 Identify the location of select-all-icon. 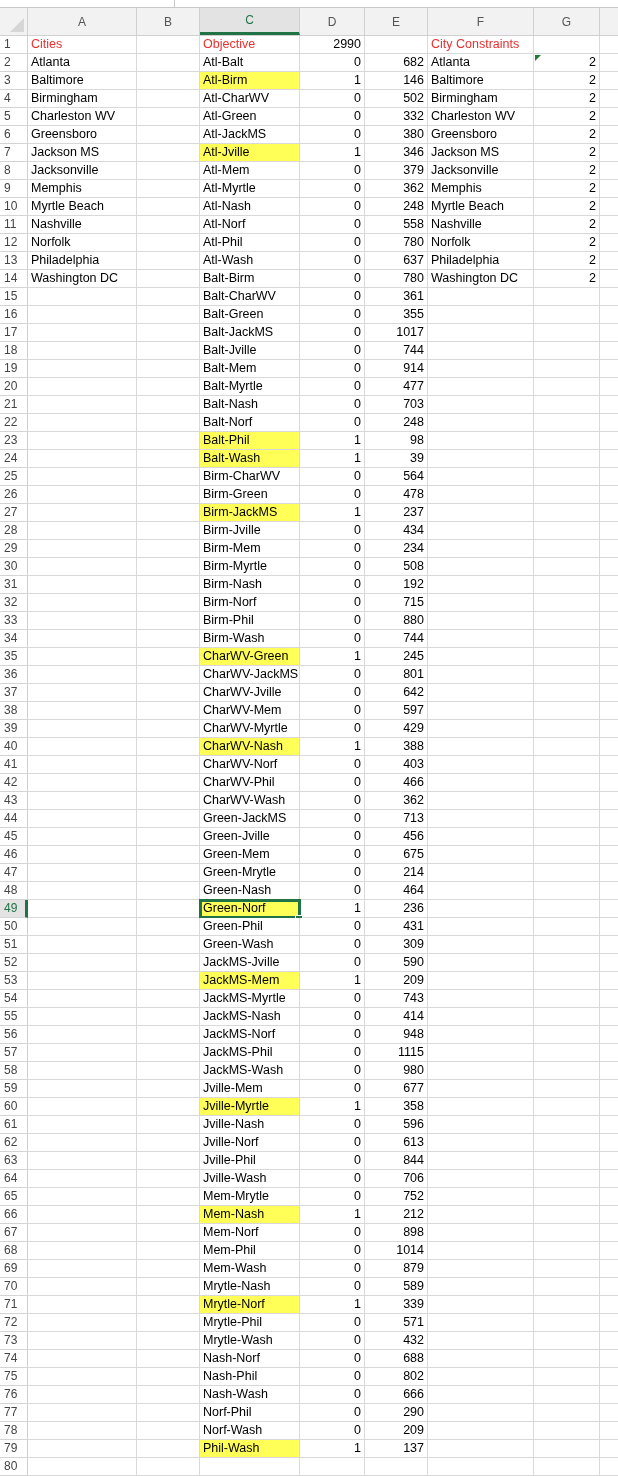
(17, 25).